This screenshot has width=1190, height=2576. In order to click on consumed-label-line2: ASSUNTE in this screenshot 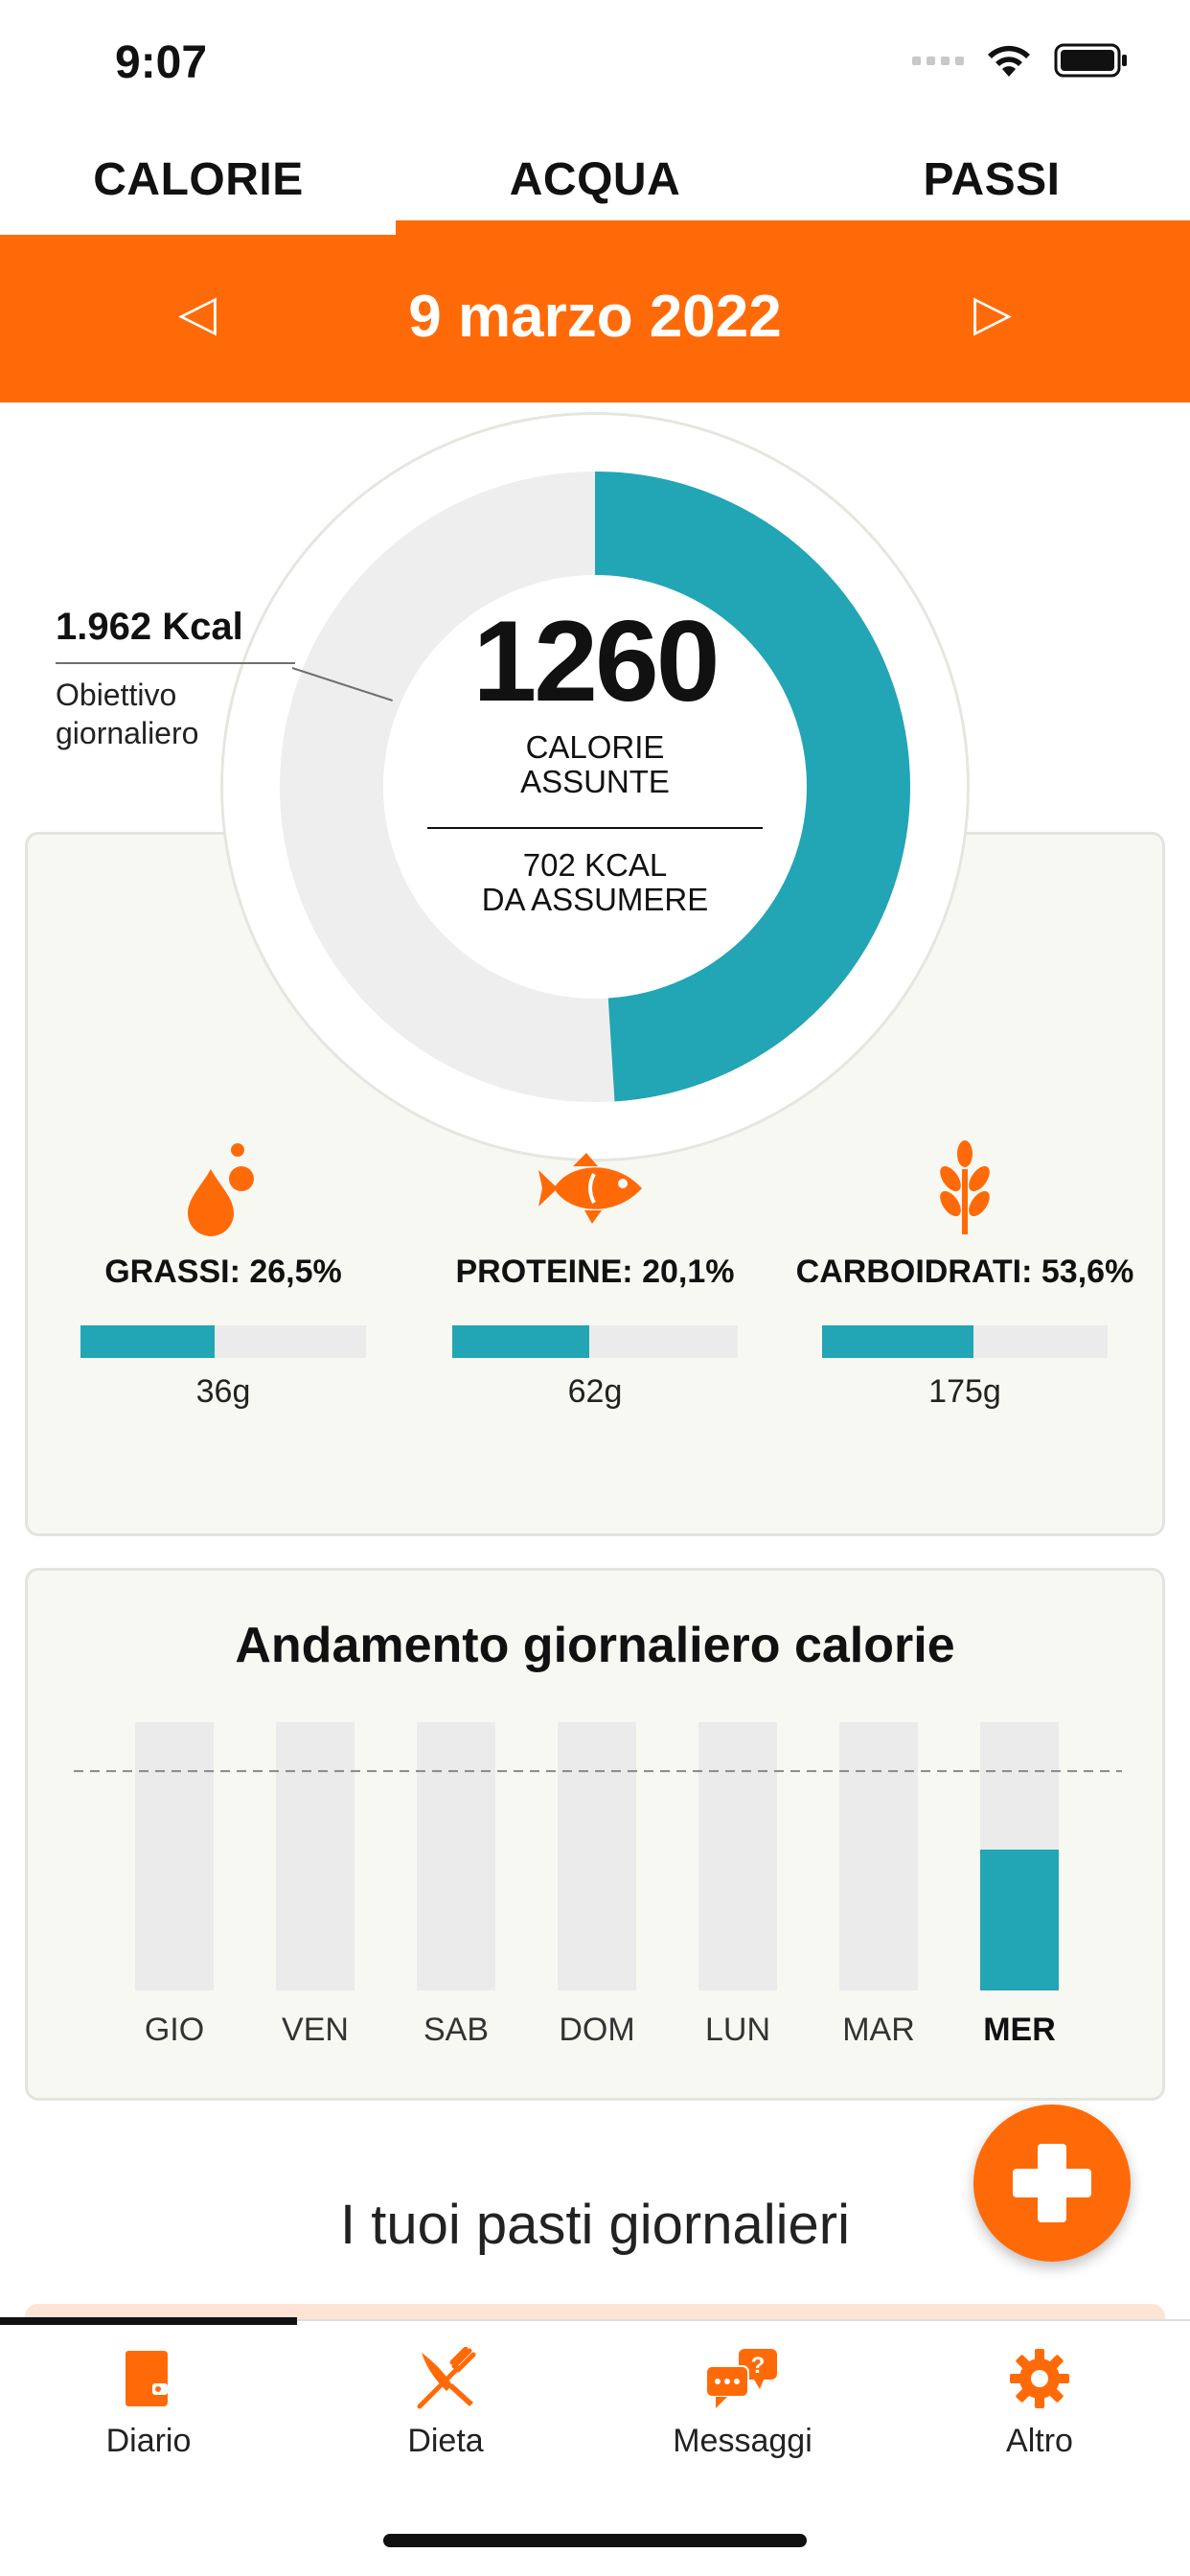, I will do `click(595, 782)`.